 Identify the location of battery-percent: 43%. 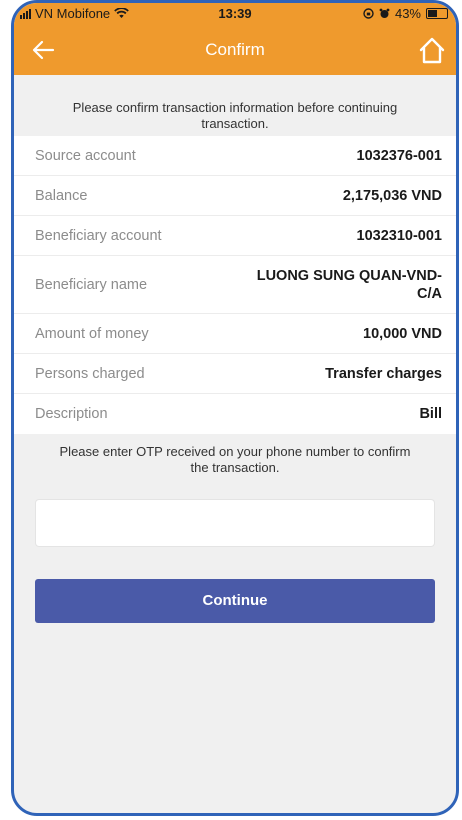
(407, 13).